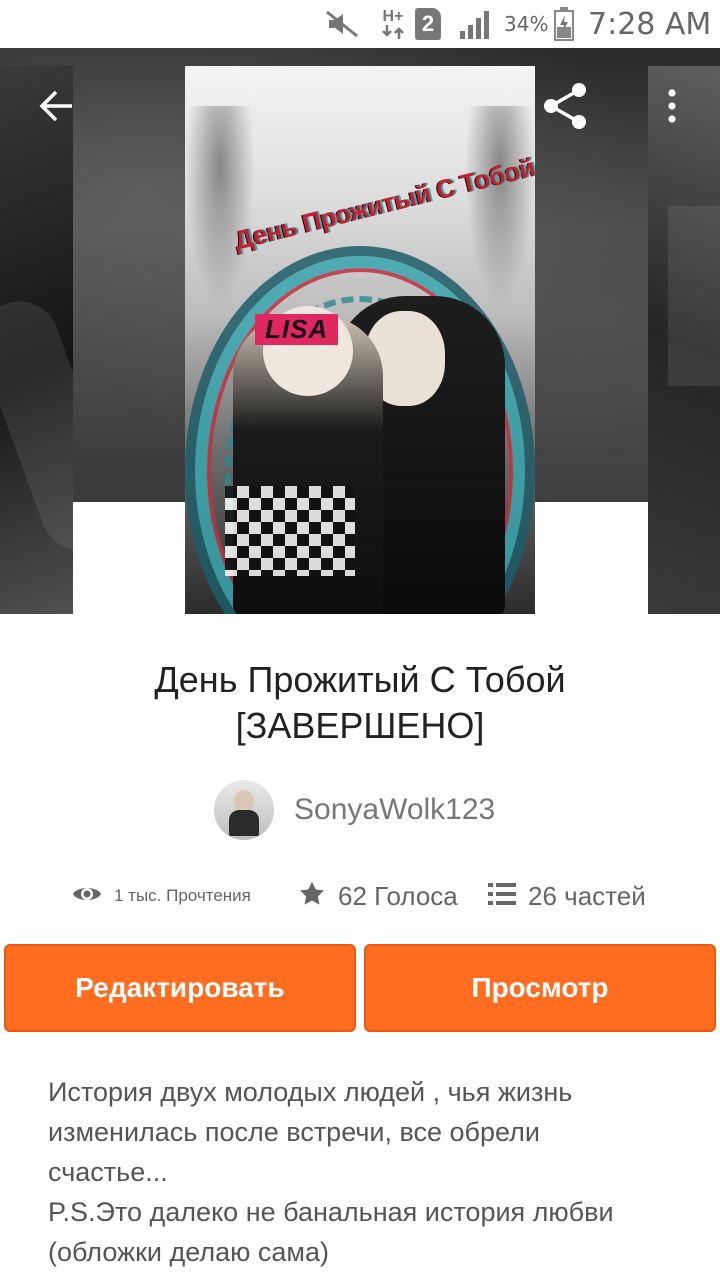  I want to click on status-bar: H+ 2 34% 7:28 AM, so click(360, 24).